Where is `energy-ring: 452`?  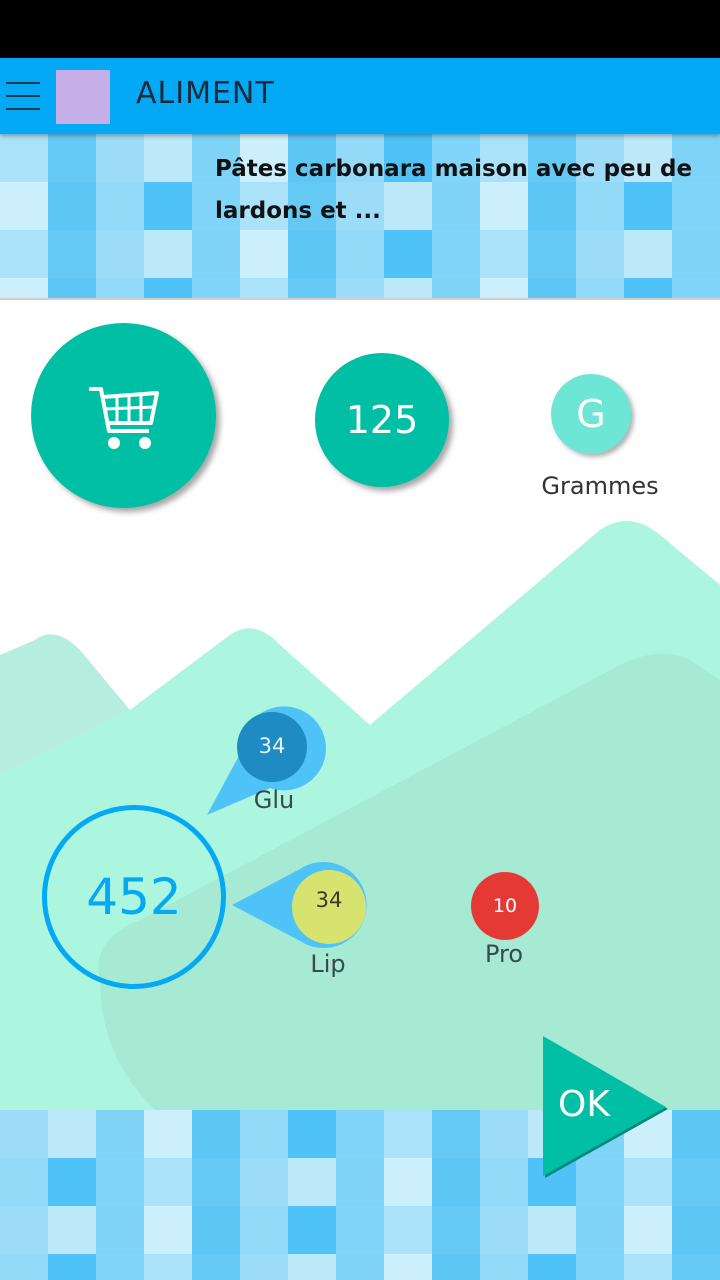
energy-ring: 452 is located at coordinates (134, 897).